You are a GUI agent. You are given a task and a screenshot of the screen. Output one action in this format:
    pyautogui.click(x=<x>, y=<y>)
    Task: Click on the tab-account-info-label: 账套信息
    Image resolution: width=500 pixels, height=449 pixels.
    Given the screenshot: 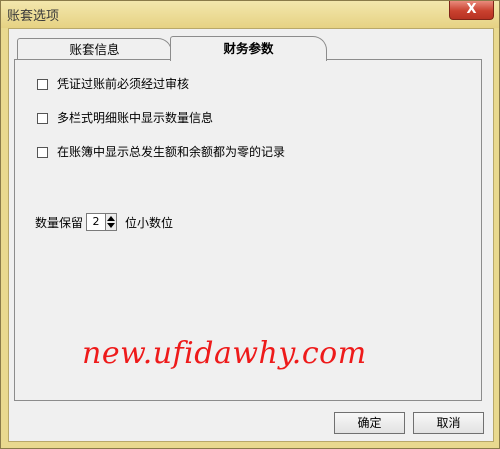 What is the action you would take?
    pyautogui.click(x=94, y=49)
    